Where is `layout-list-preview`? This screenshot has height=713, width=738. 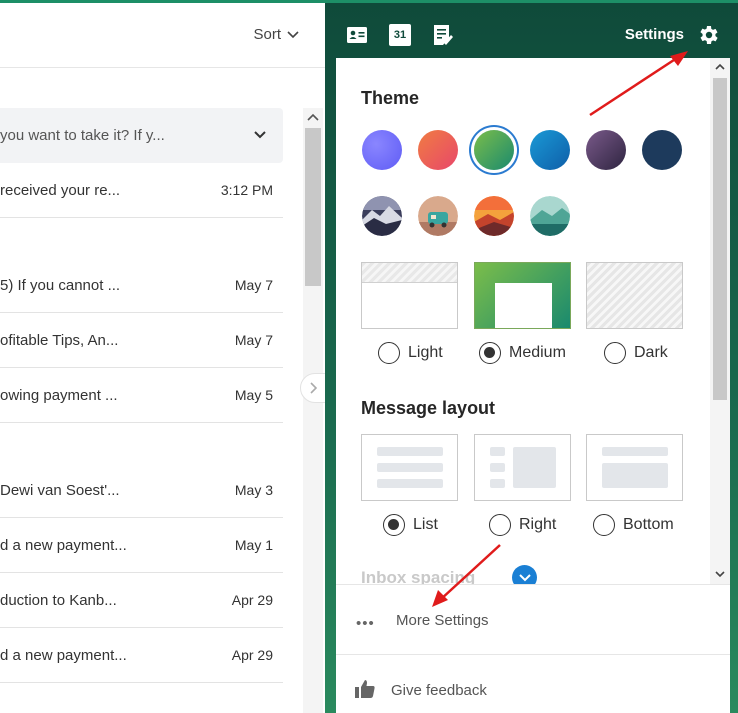
layout-list-preview is located at coordinates (409, 467).